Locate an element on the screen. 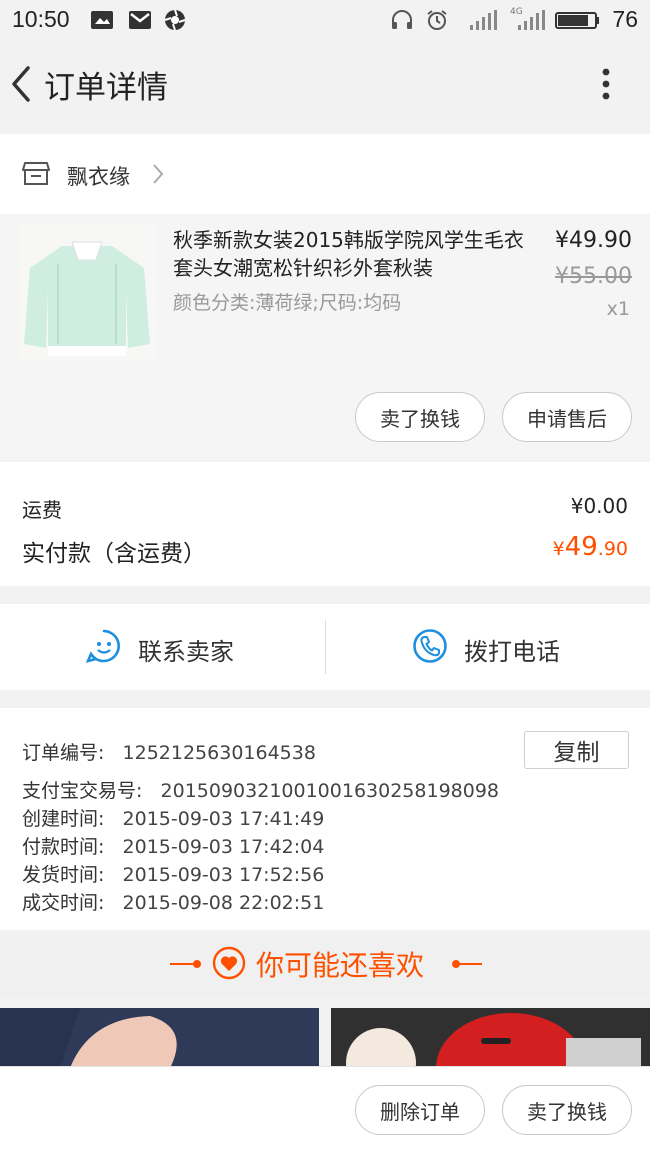  heart-icon is located at coordinates (229, 963).